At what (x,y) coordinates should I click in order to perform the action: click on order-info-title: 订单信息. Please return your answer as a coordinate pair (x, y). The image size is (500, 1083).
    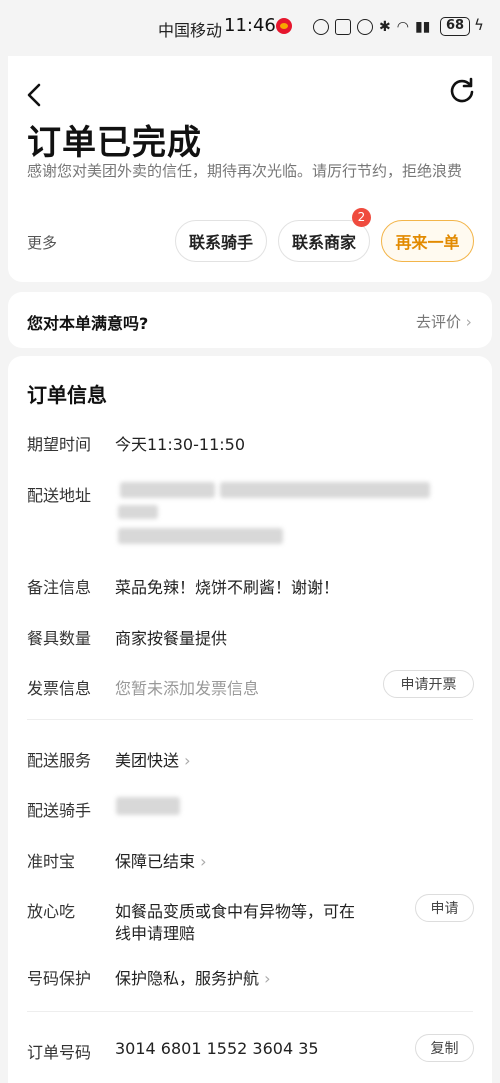
    Looking at the image, I should click on (67, 395).